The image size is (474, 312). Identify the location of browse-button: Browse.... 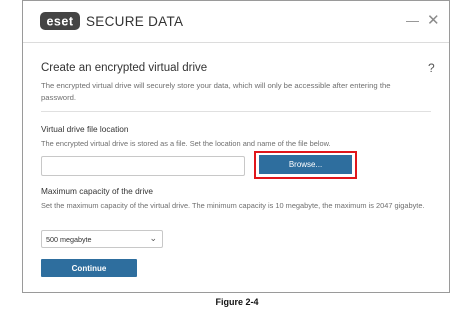
(305, 164).